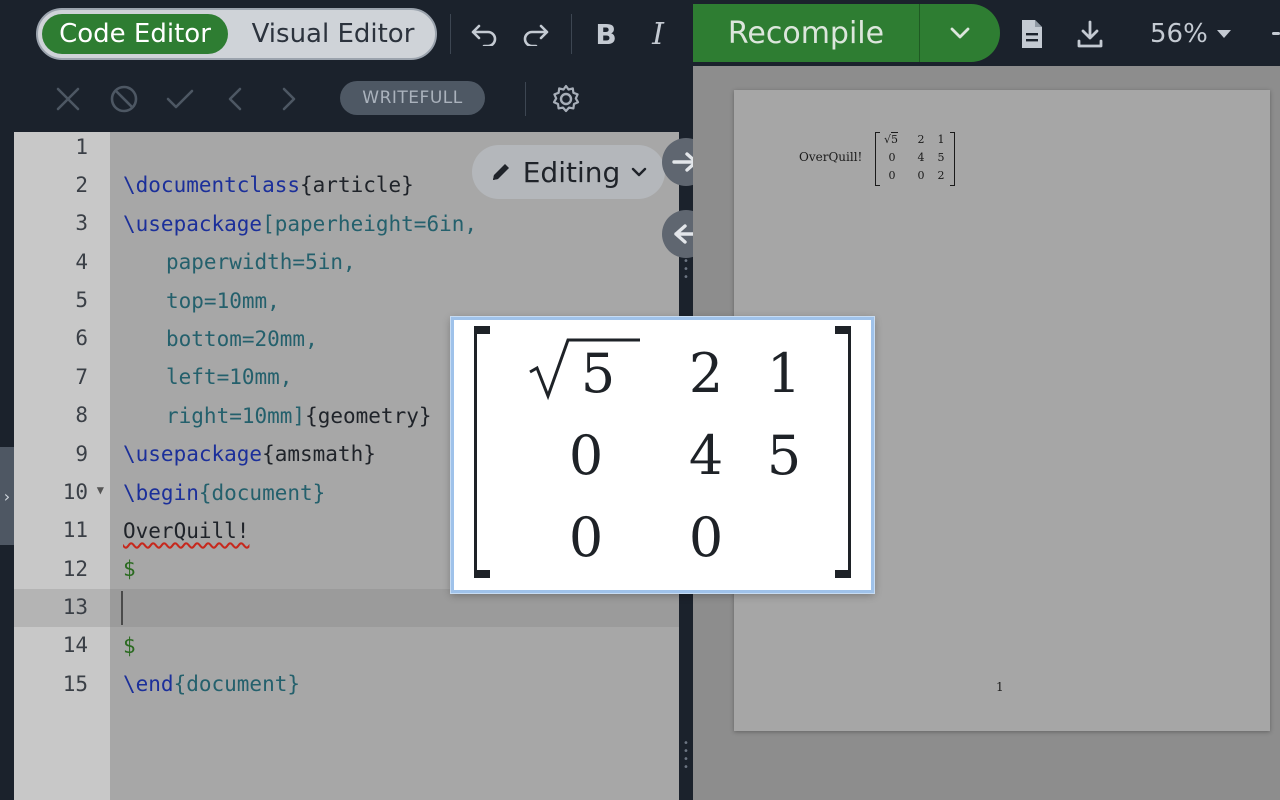 The height and width of the screenshot is (800, 1280). Describe the element at coordinates (81, 377) in the screenshot. I see `line-number: 7` at that location.